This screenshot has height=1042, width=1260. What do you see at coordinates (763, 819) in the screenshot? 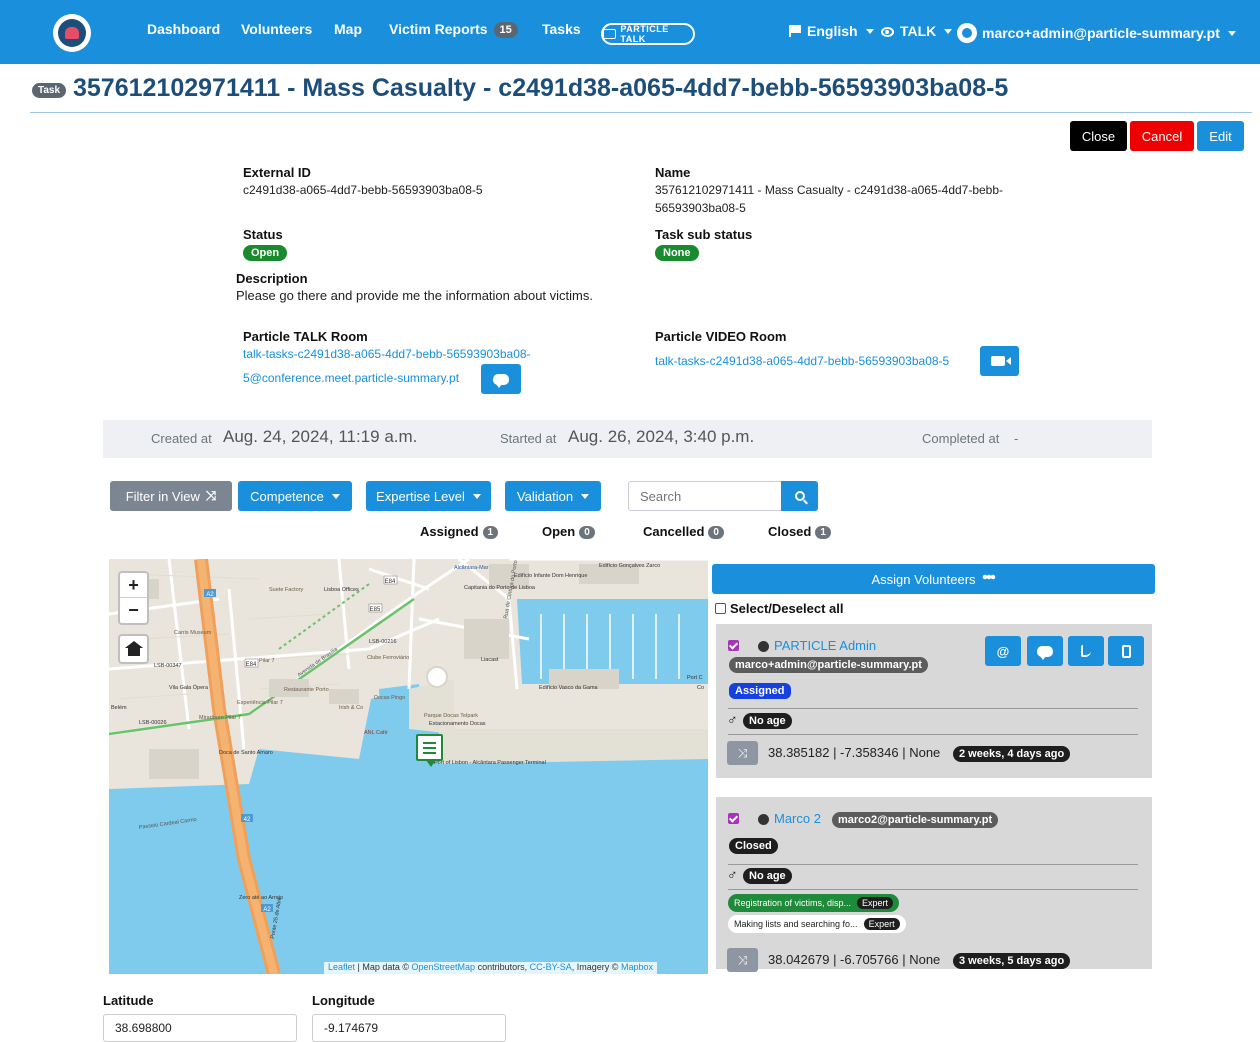
I see `user-icon` at bounding box center [763, 819].